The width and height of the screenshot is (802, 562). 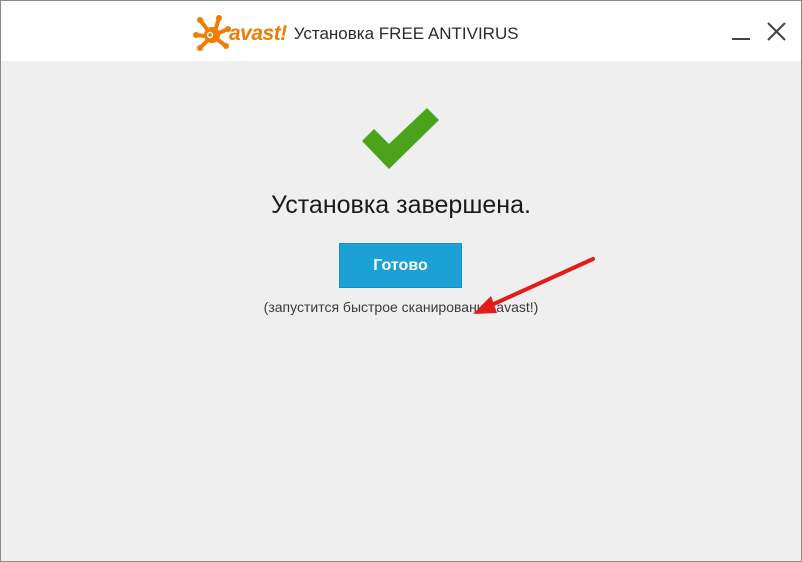 I want to click on window-title: Установка FREE ANTIVIRUS, so click(x=406, y=33).